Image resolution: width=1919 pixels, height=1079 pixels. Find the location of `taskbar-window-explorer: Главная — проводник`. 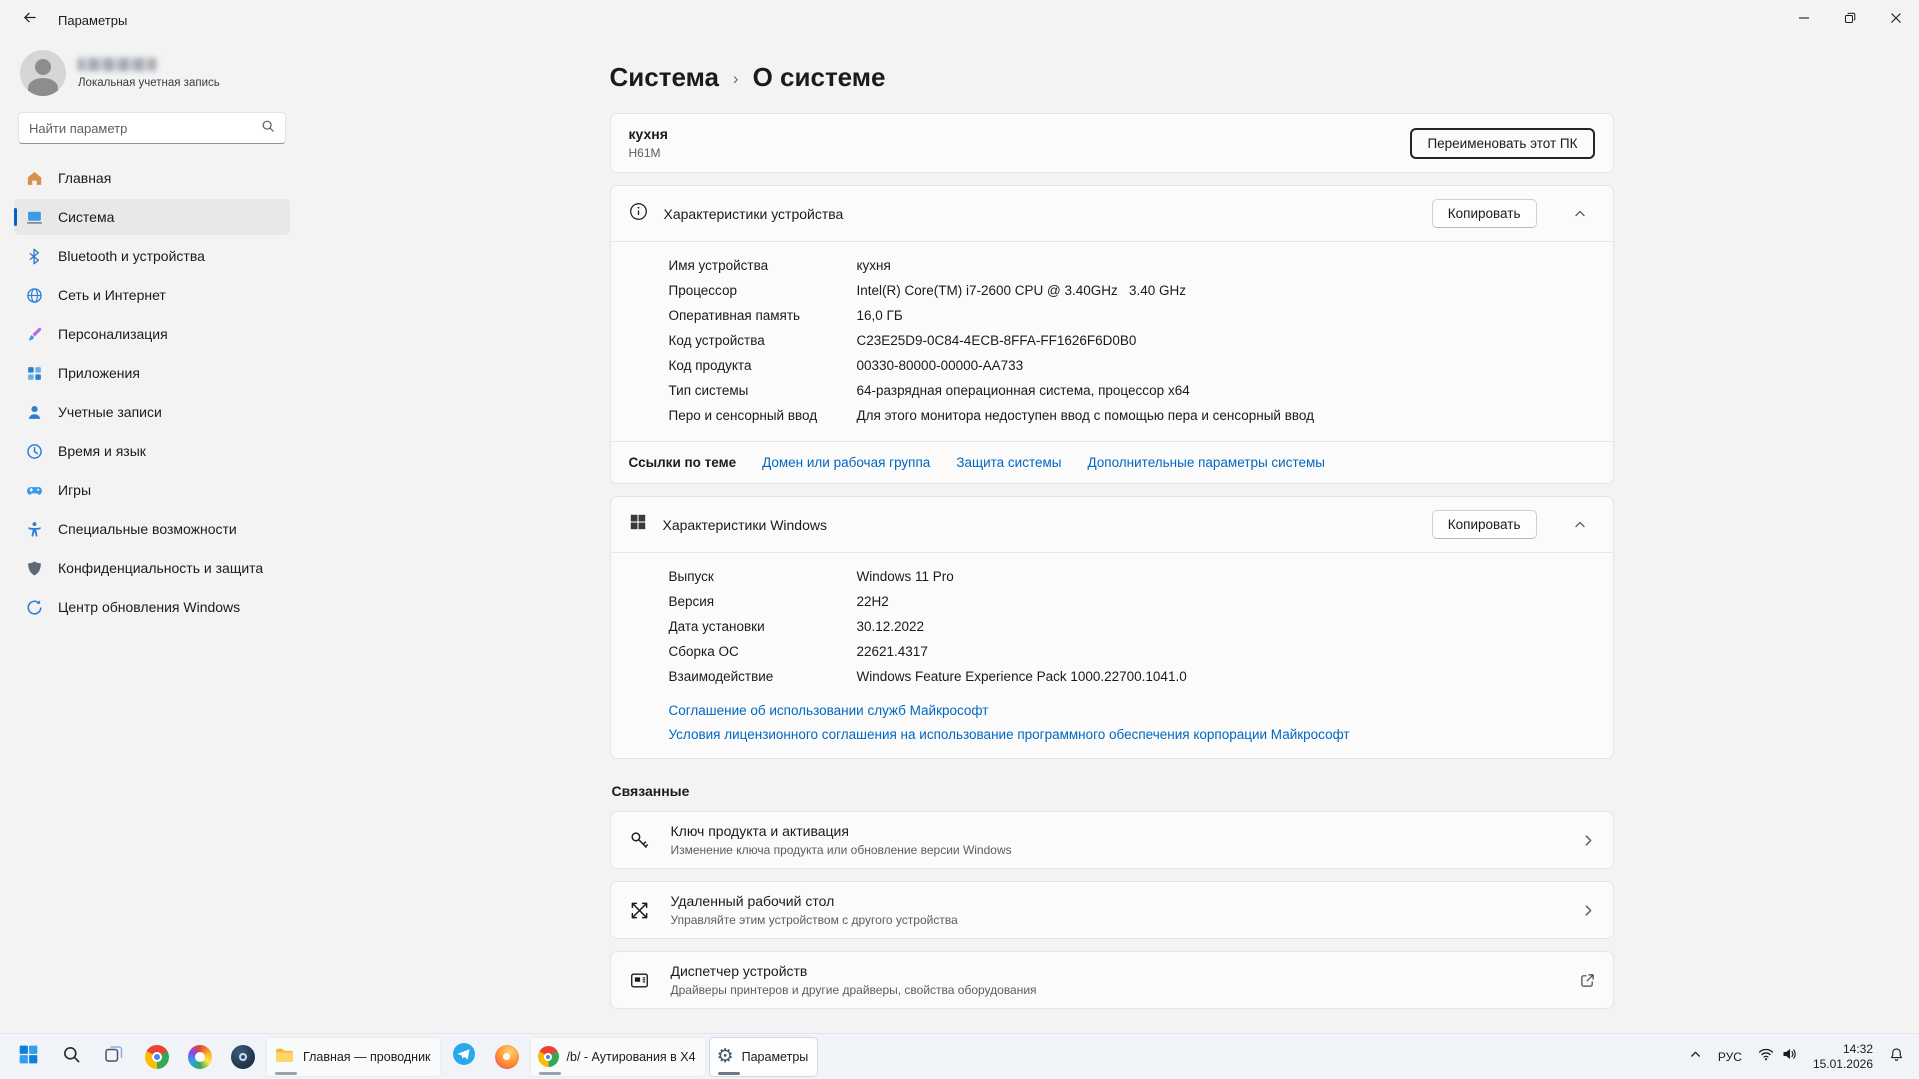

taskbar-window-explorer: Главная — проводник is located at coordinates (353, 1056).